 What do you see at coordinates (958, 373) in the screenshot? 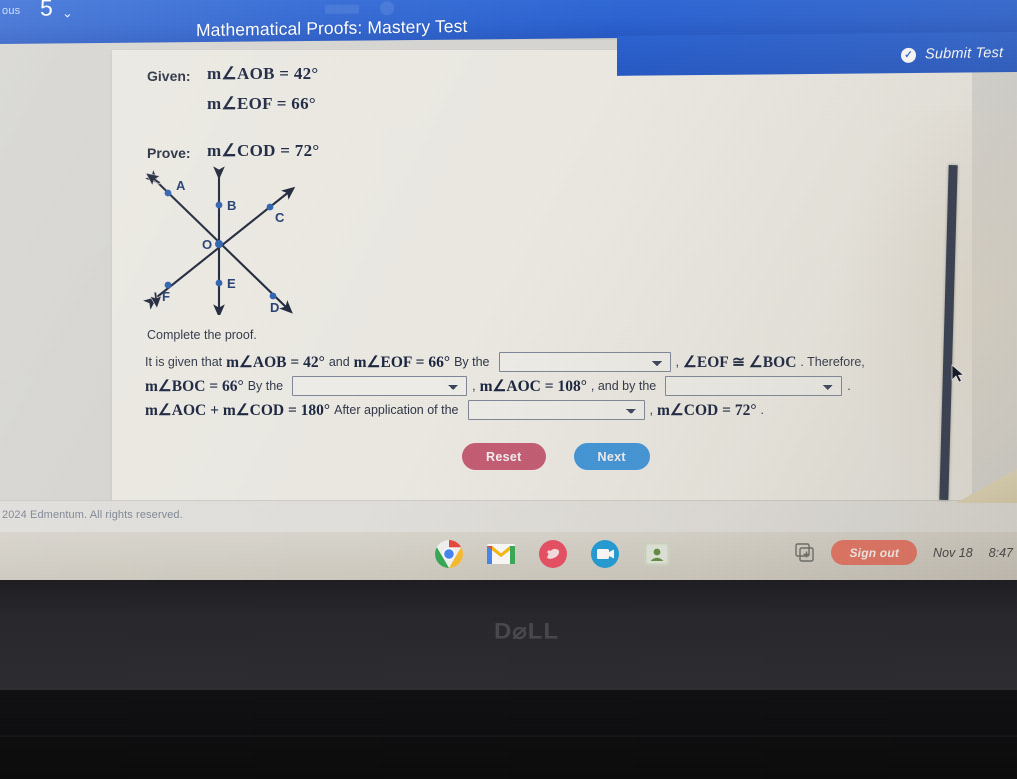
I see `mouse-cursor` at bounding box center [958, 373].